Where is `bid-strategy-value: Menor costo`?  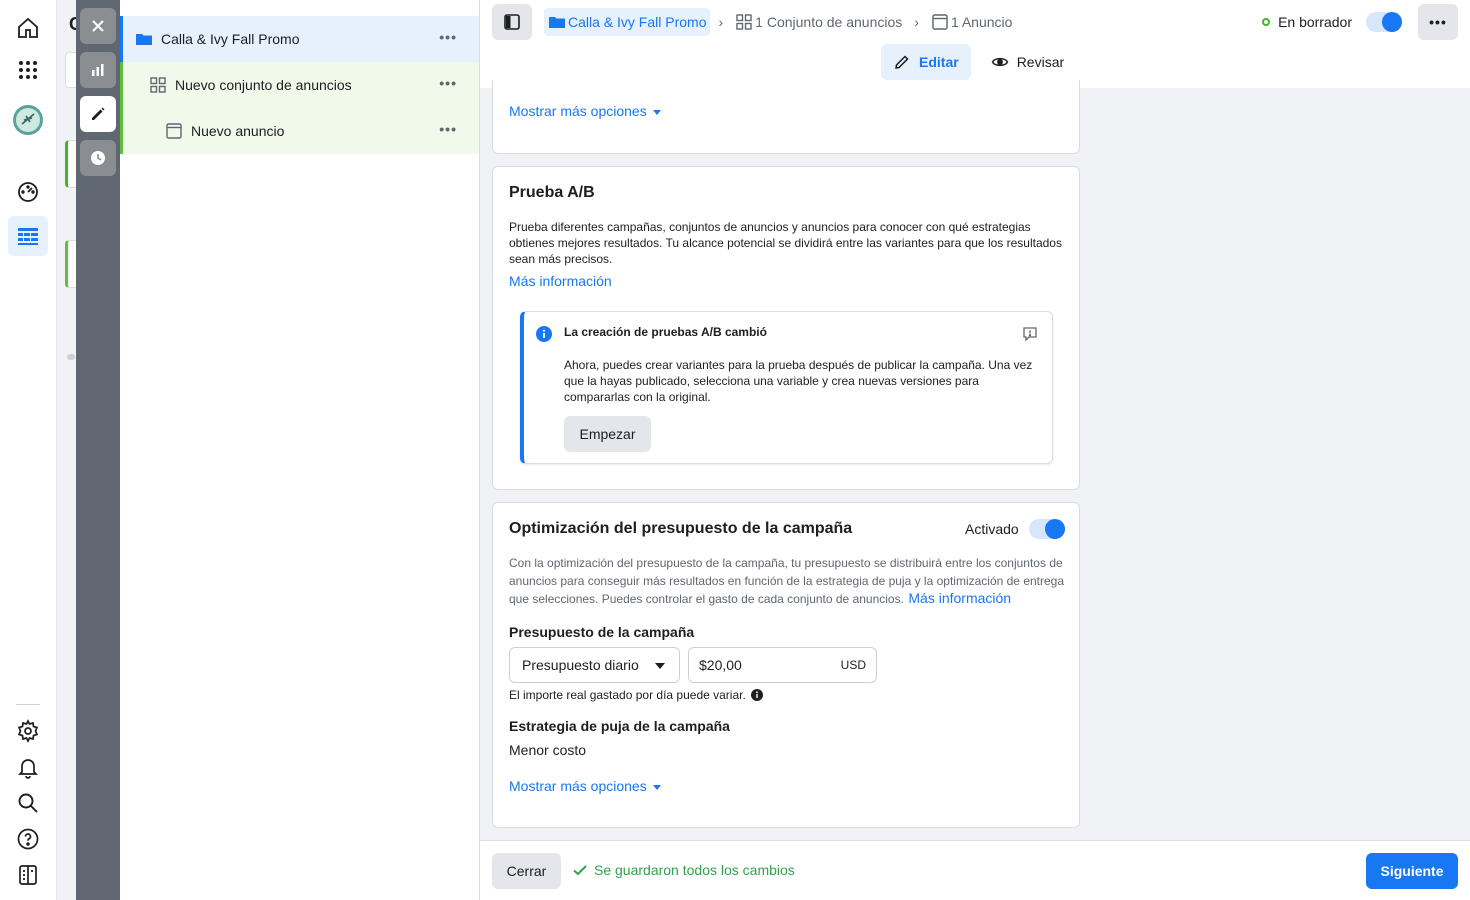 bid-strategy-value: Menor costo is located at coordinates (548, 750).